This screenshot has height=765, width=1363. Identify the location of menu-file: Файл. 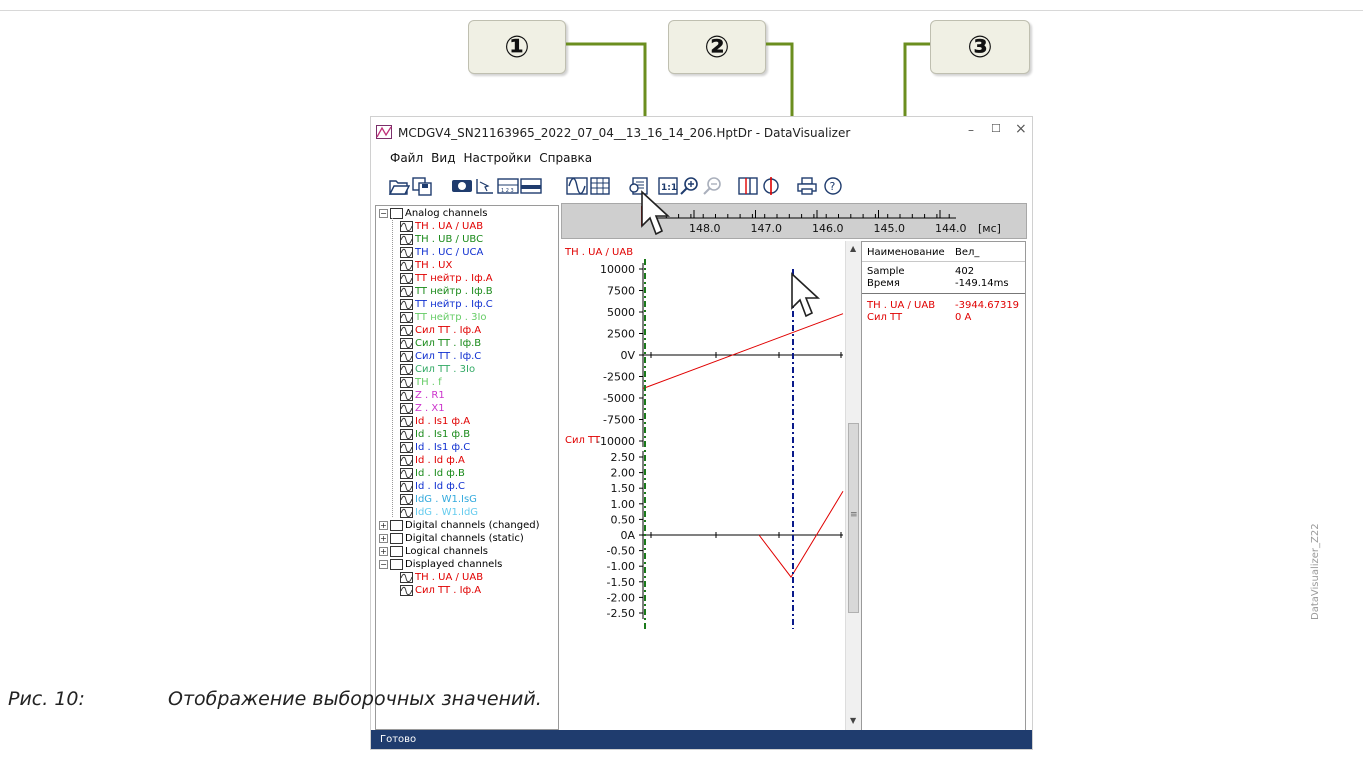
(406, 158).